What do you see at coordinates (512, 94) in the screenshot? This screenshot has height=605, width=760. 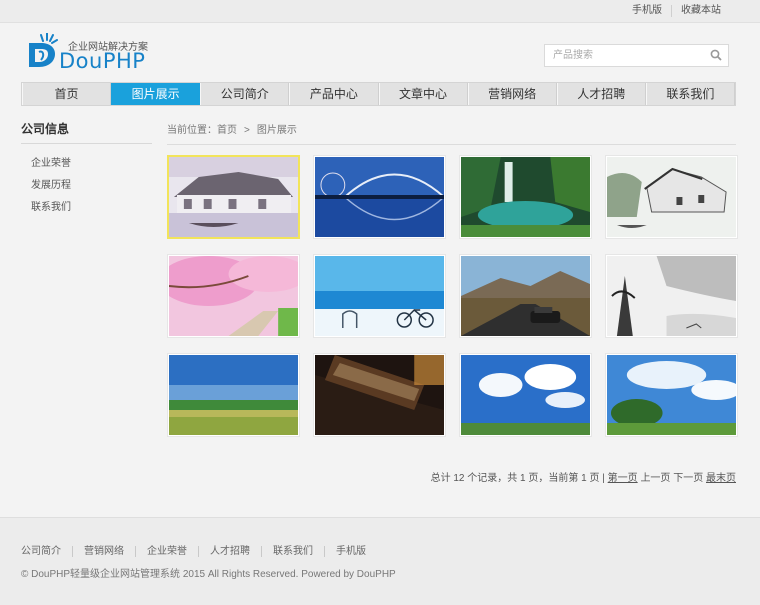 I see `nav-item-network: 营销网络` at bounding box center [512, 94].